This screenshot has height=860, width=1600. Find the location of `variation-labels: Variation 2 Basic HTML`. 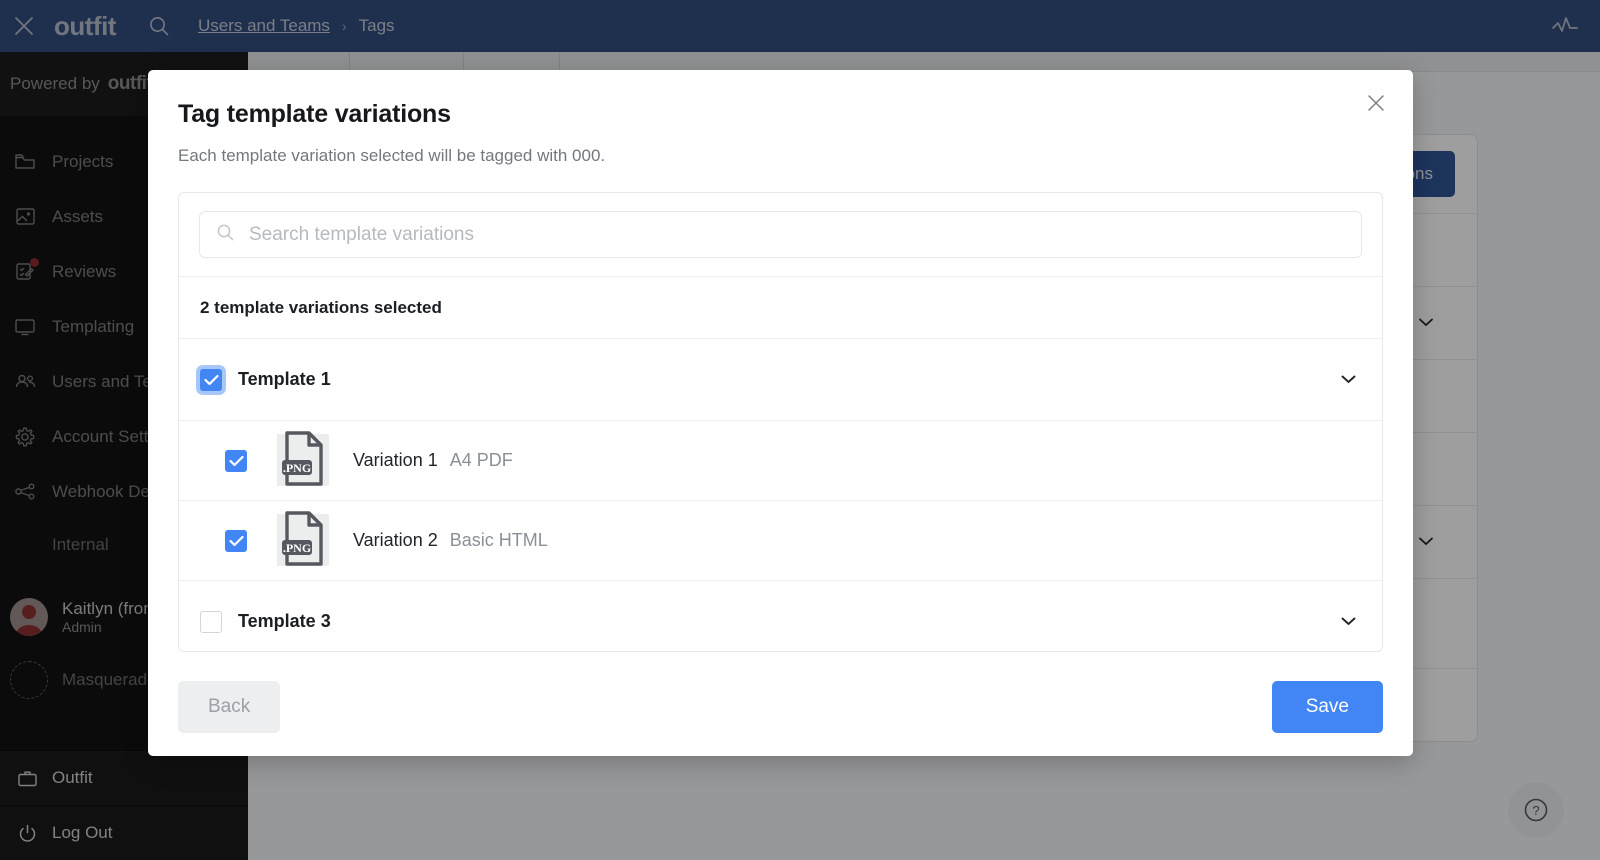

variation-labels: Variation 2 Basic HTML is located at coordinates (450, 540).